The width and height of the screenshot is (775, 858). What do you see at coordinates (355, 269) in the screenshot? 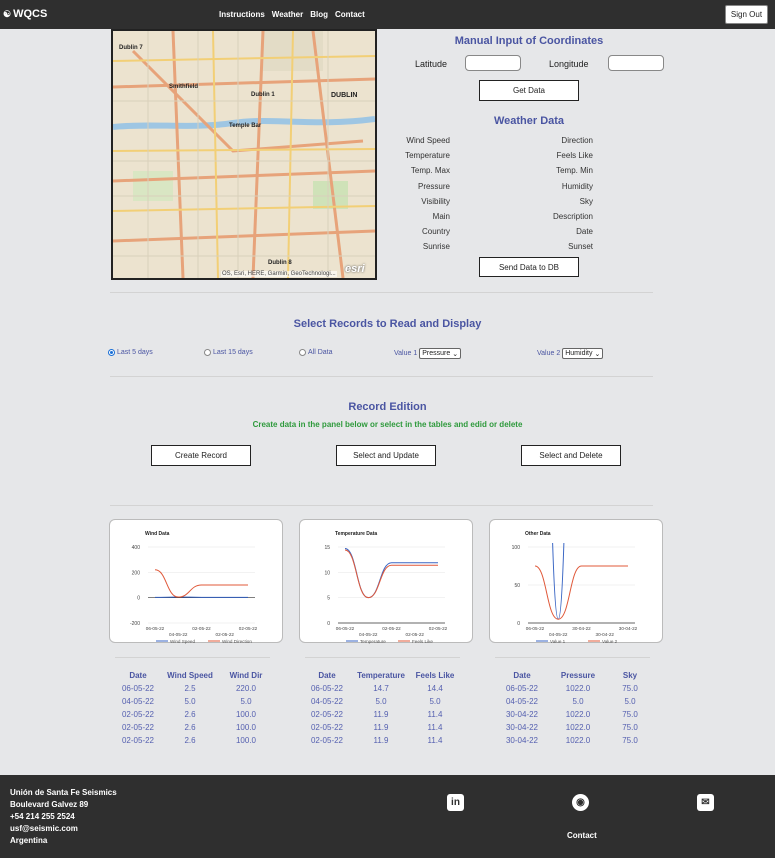
I see `esri-logo: esri` at bounding box center [355, 269].